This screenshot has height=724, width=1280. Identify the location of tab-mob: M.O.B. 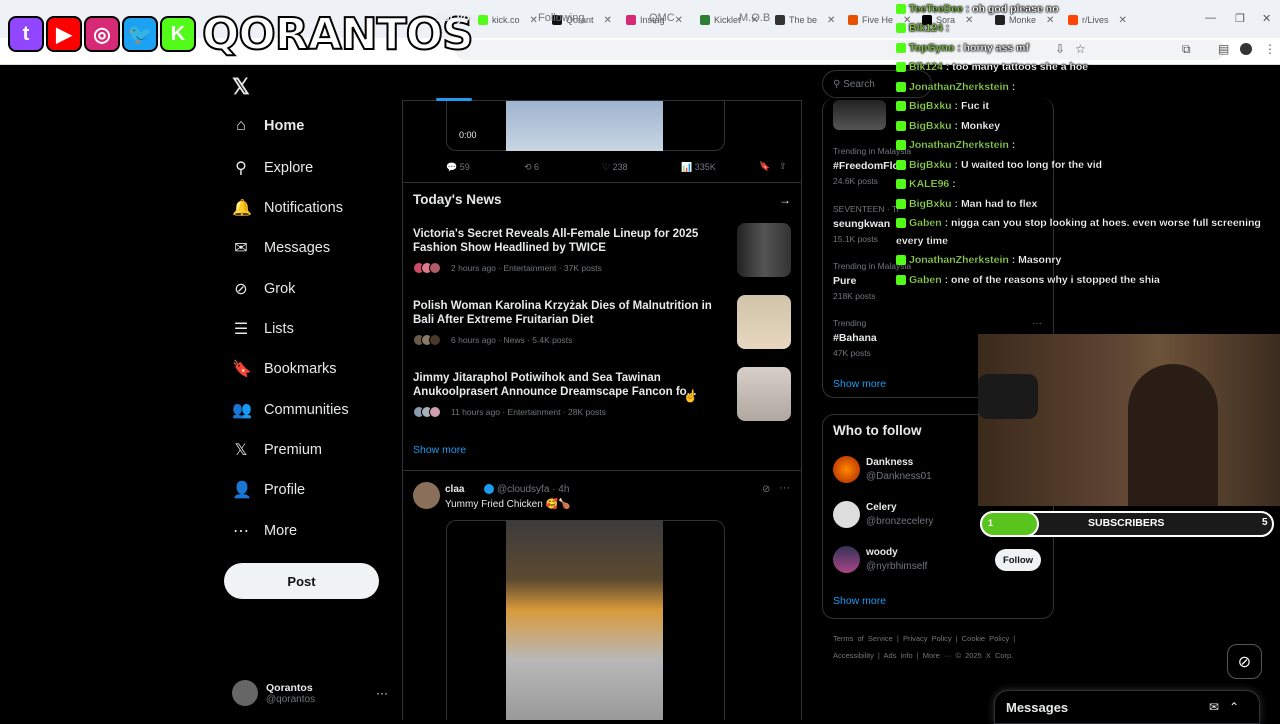
(754, 18).